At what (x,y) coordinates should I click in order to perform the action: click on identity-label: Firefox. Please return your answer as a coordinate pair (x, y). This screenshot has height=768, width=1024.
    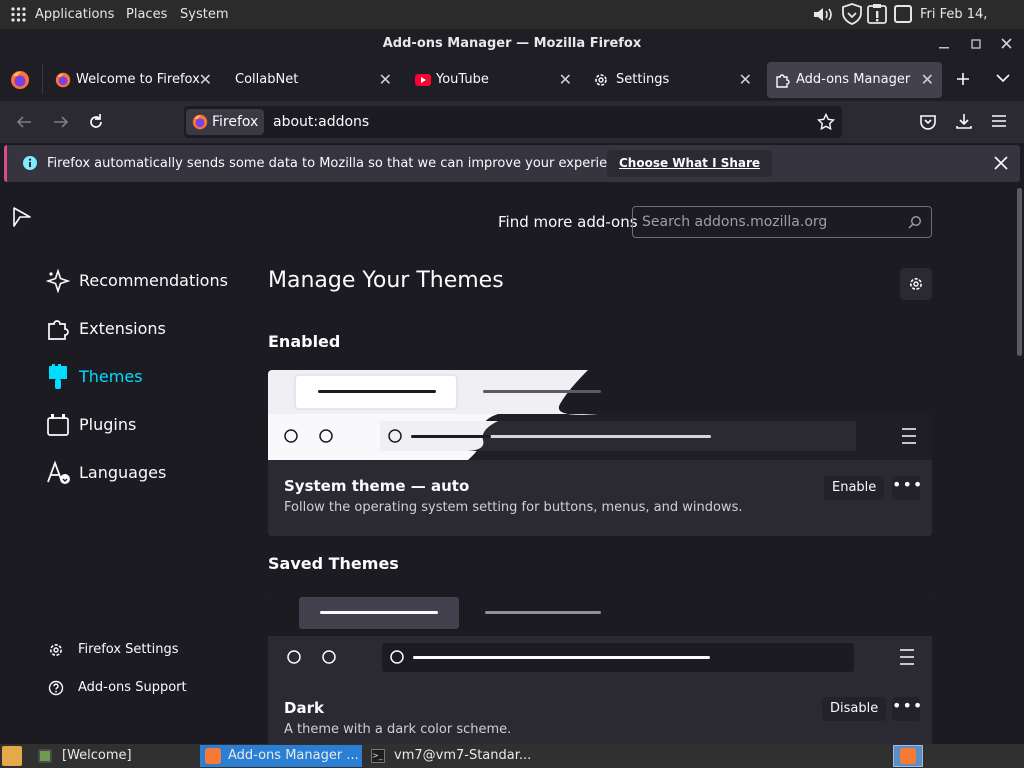
    Looking at the image, I should click on (235, 122).